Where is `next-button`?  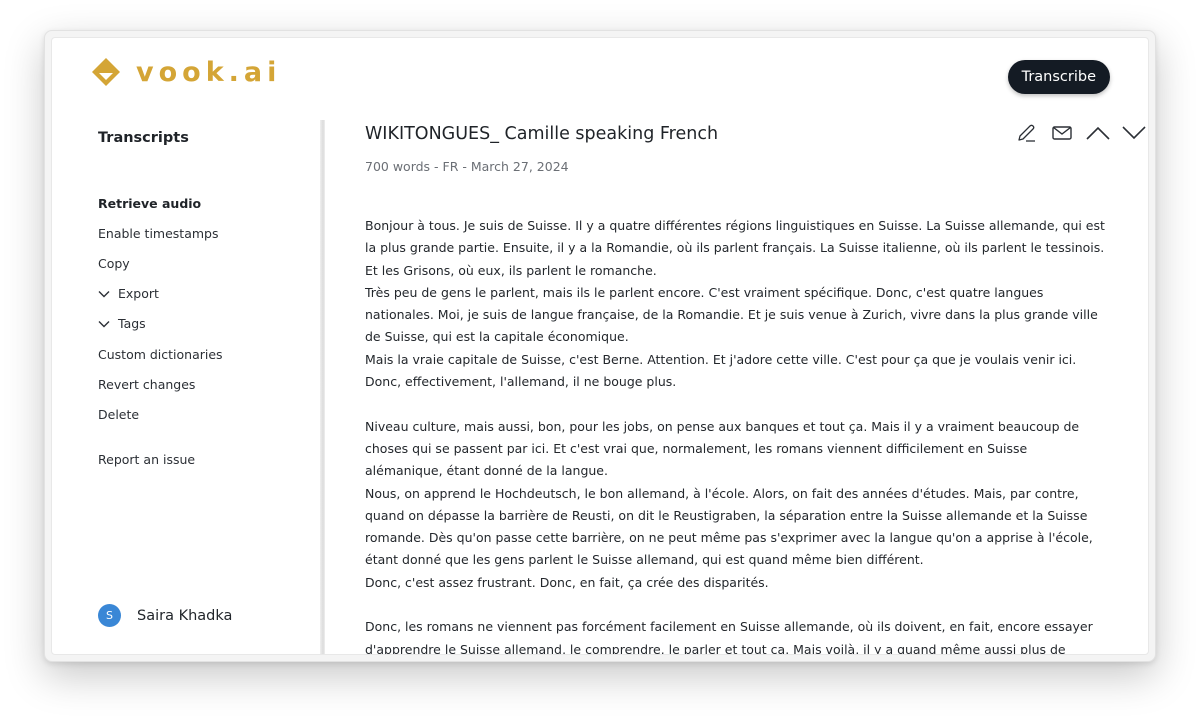
next-button is located at coordinates (1134, 135).